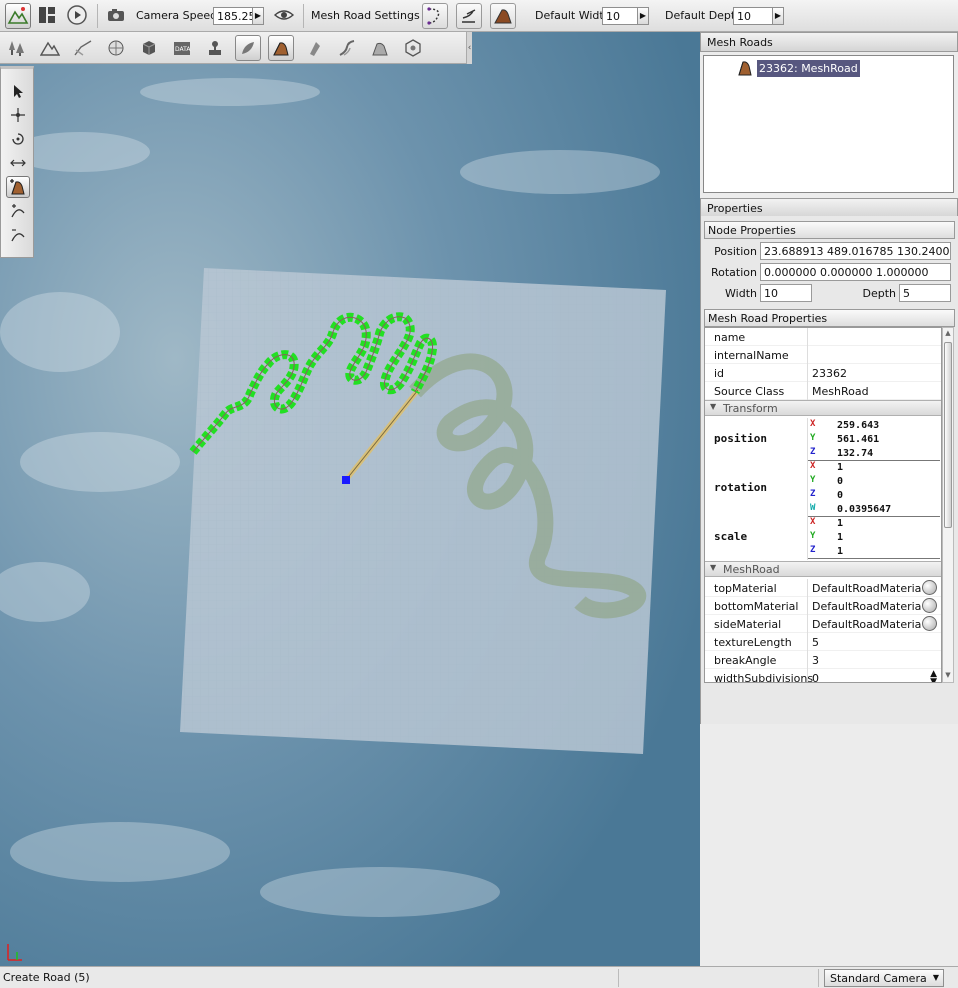 This screenshot has width=958, height=988. What do you see at coordinates (215, 48) in the screenshot?
I see `particle-editor-icon` at bounding box center [215, 48].